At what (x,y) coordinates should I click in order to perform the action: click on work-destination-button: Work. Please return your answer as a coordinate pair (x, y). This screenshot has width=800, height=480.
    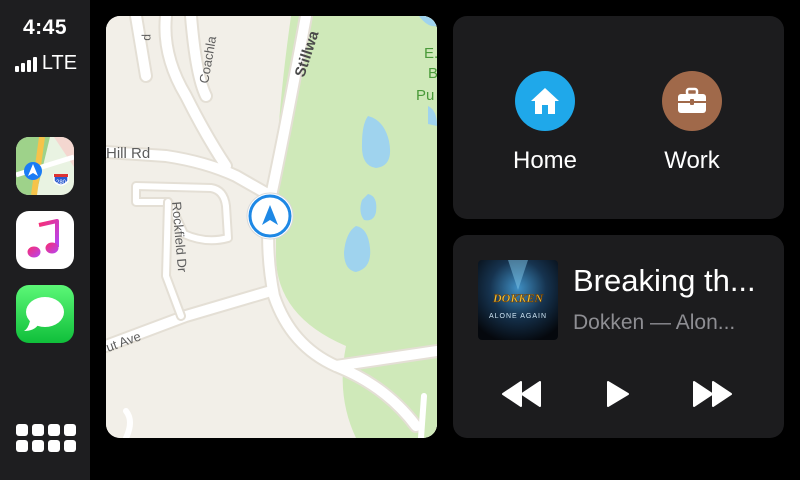
    Looking at the image, I should click on (692, 123).